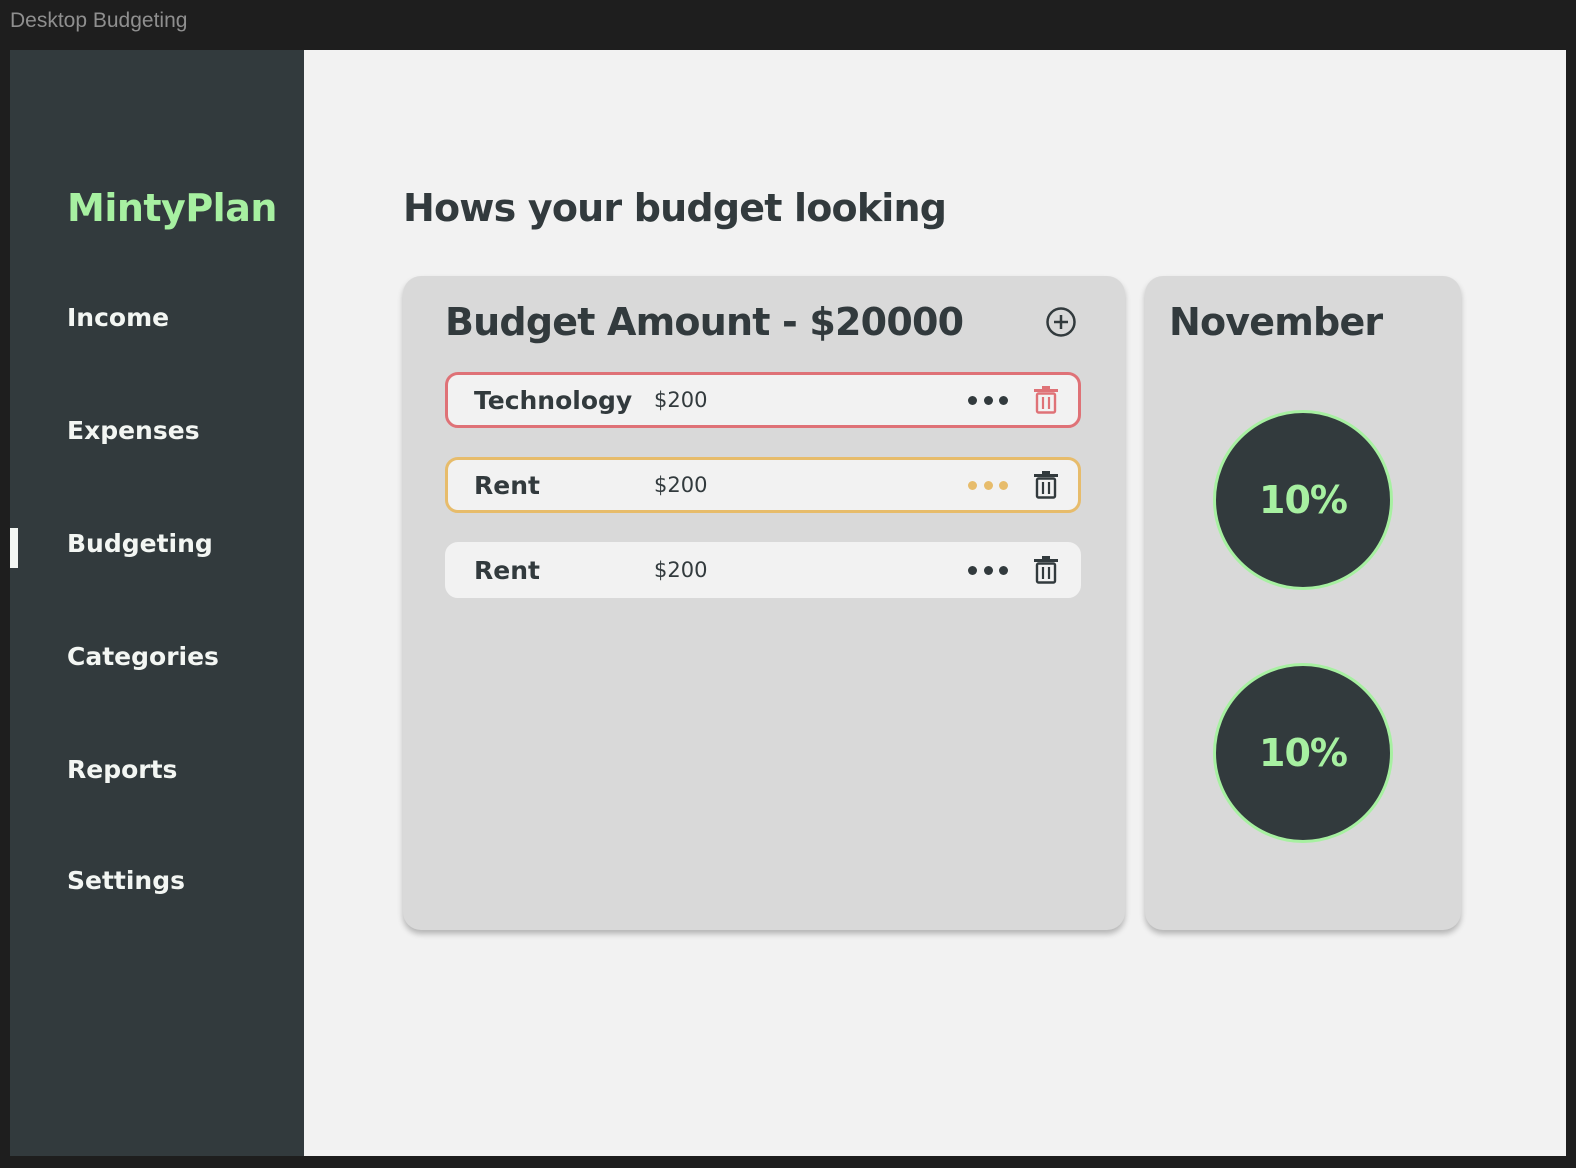 The width and height of the screenshot is (1576, 1168). Describe the element at coordinates (553, 400) in the screenshot. I see `budget-row-category: Technology` at that location.